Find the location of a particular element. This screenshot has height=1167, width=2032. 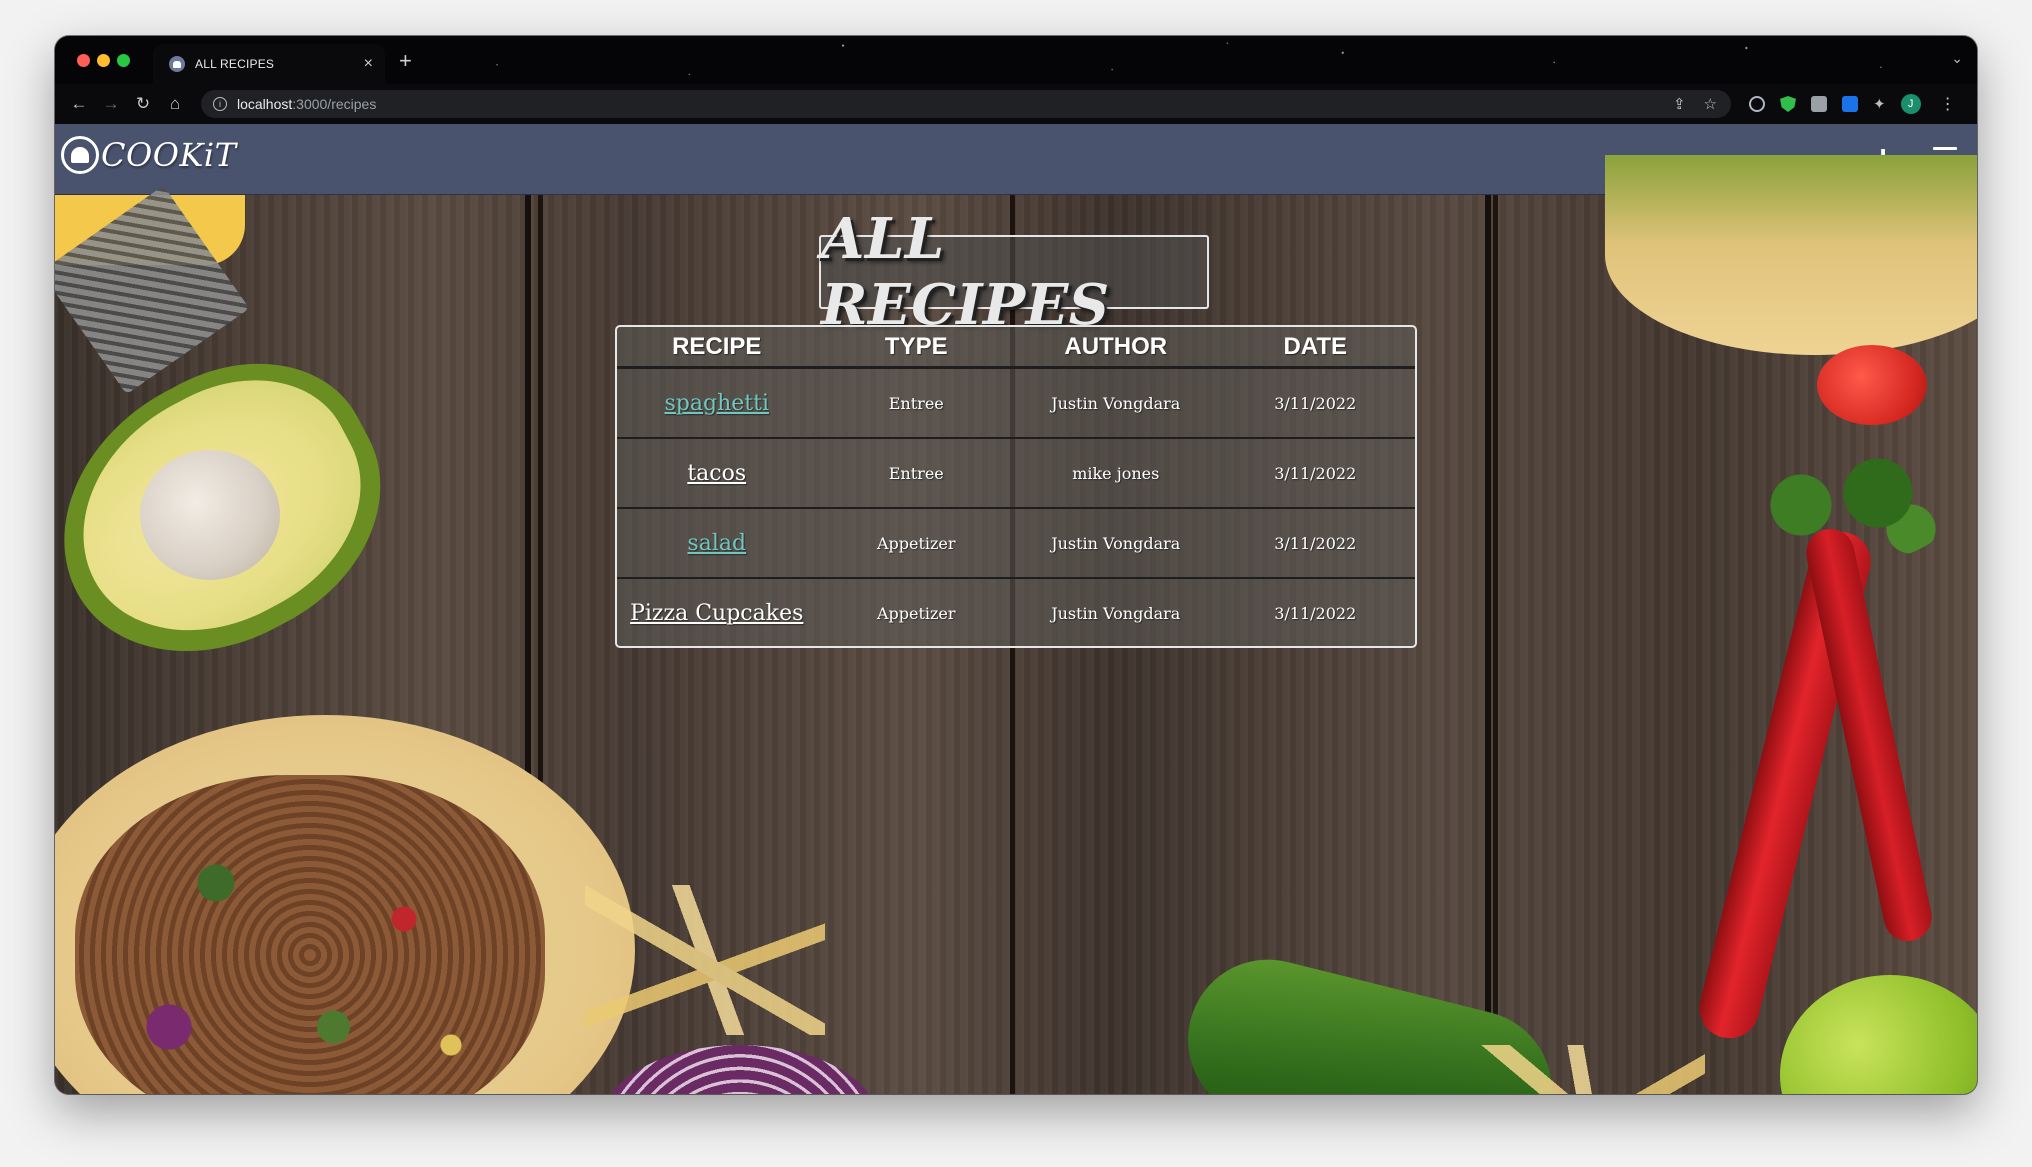

close-tab-icon: × is located at coordinates (368, 64).